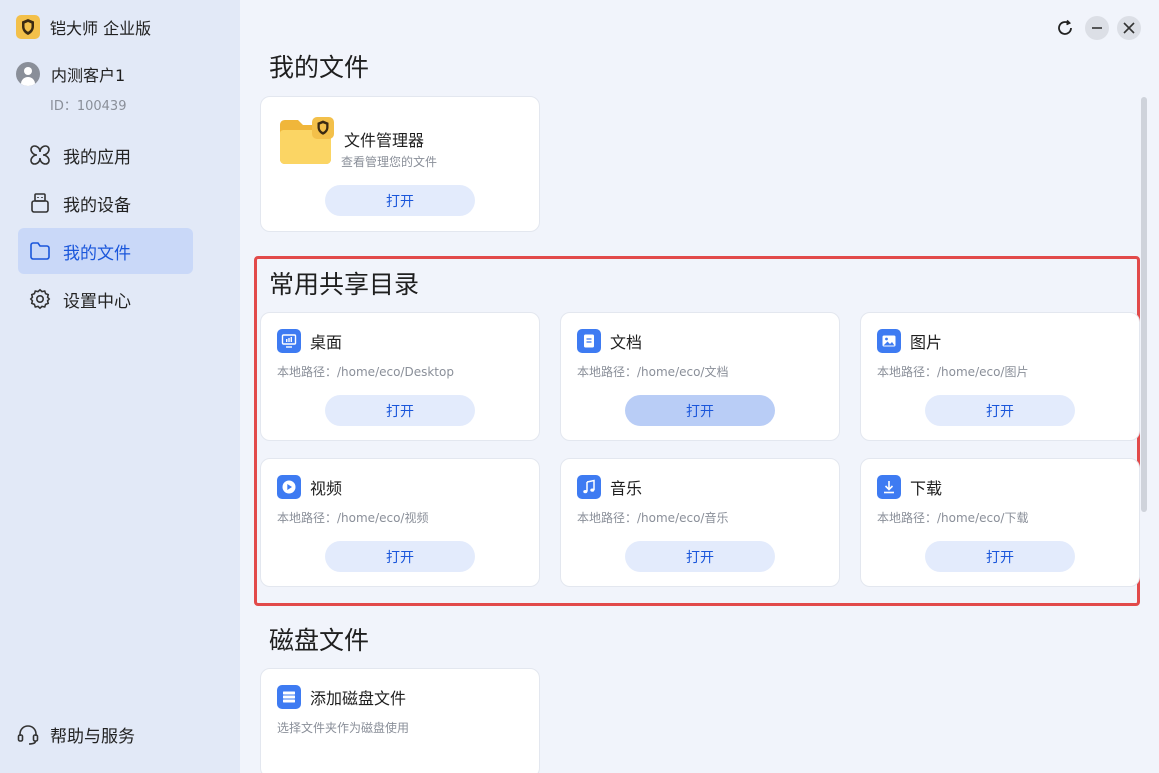 The width and height of the screenshot is (1159, 773). Describe the element at coordinates (700, 556) in the screenshot. I see `open-music-button: 打开` at that location.